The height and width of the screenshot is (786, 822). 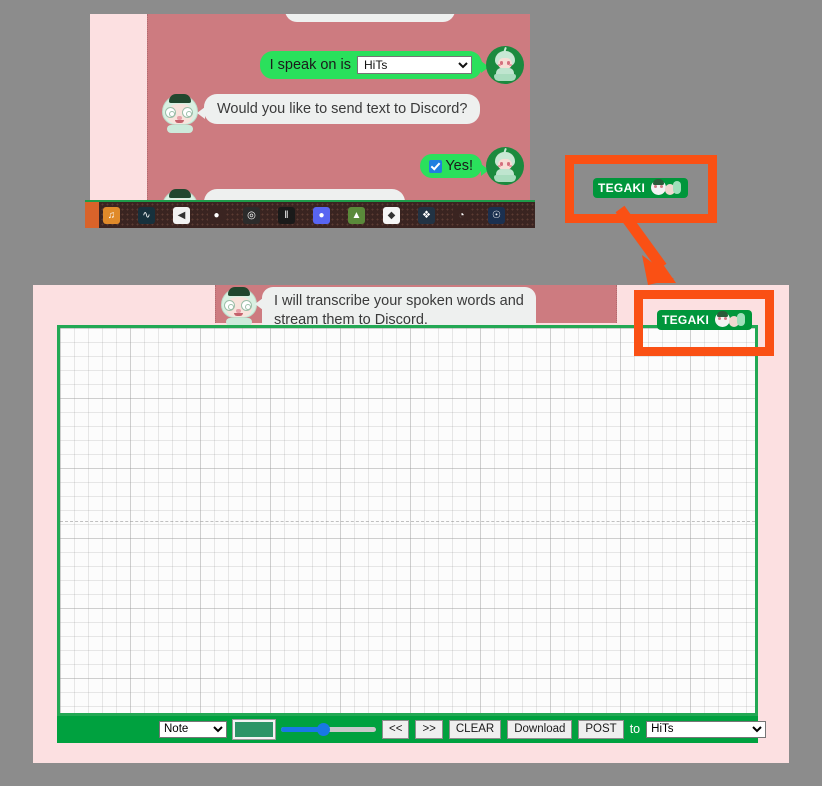 What do you see at coordinates (339, 166) in the screenshot?
I see `chat-row-yes: Yes!` at bounding box center [339, 166].